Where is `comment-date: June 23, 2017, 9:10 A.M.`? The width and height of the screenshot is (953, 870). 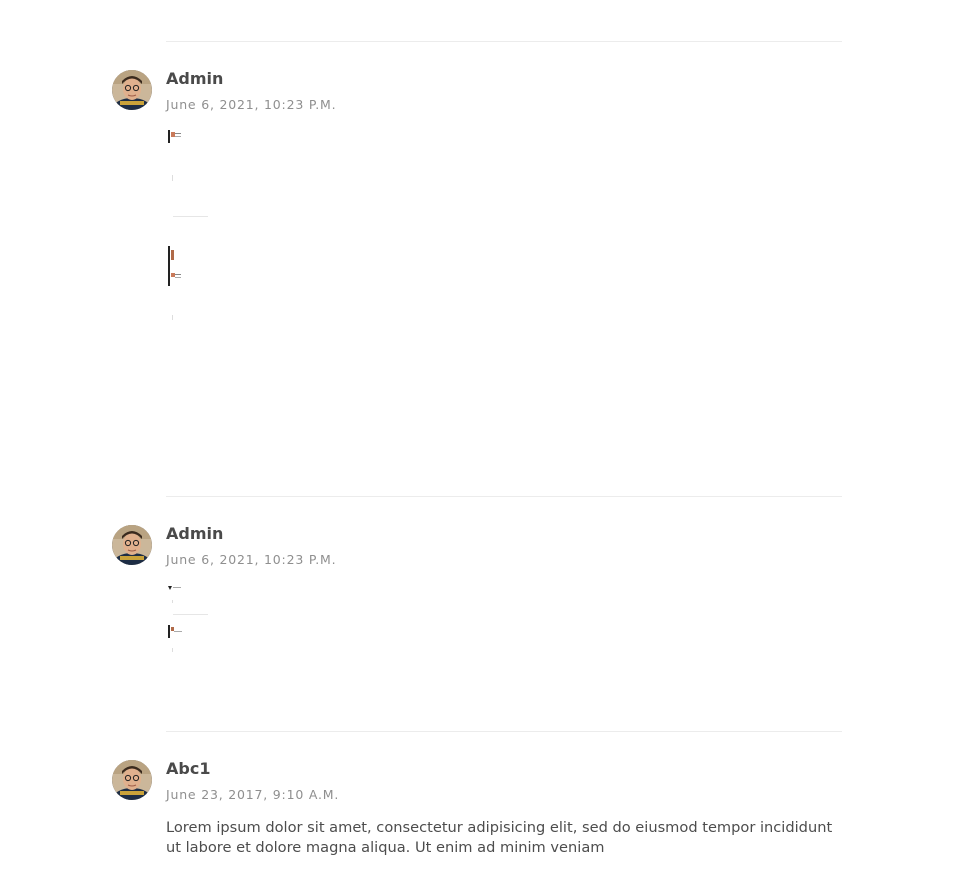
comment-date: June 23, 2017, 9:10 A.M. is located at coordinates (253, 794).